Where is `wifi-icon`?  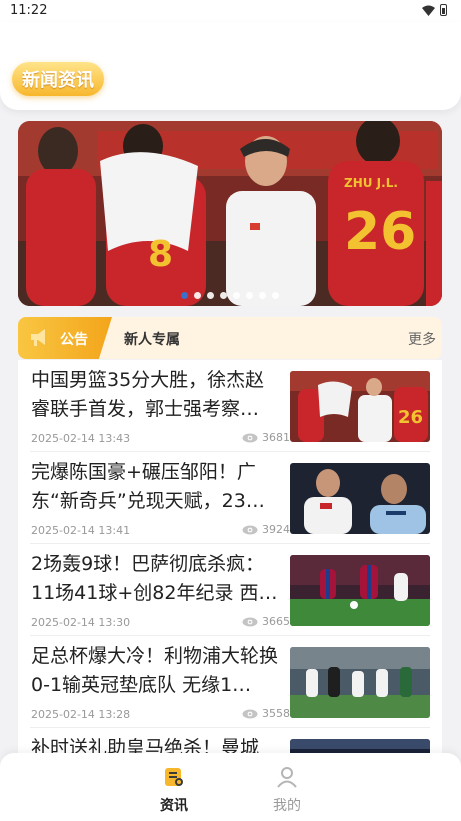 wifi-icon is located at coordinates (428, 10).